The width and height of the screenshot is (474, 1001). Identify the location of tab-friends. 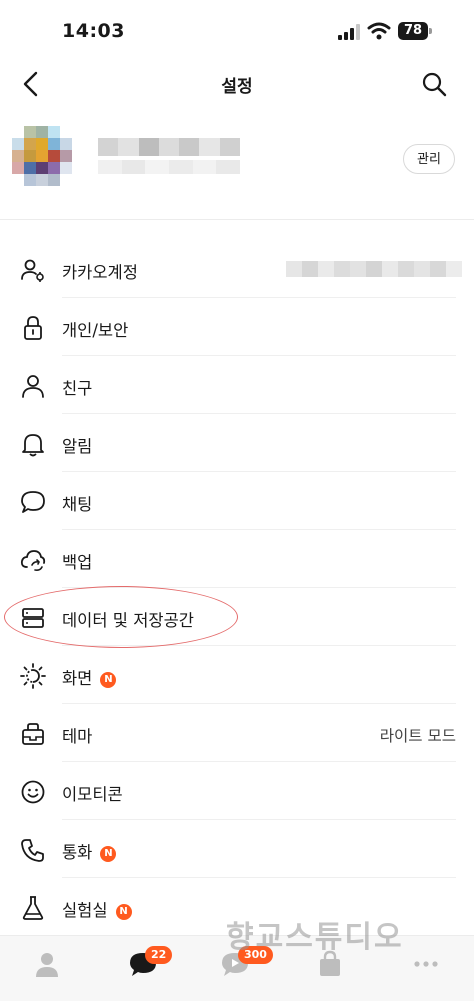
(47, 968).